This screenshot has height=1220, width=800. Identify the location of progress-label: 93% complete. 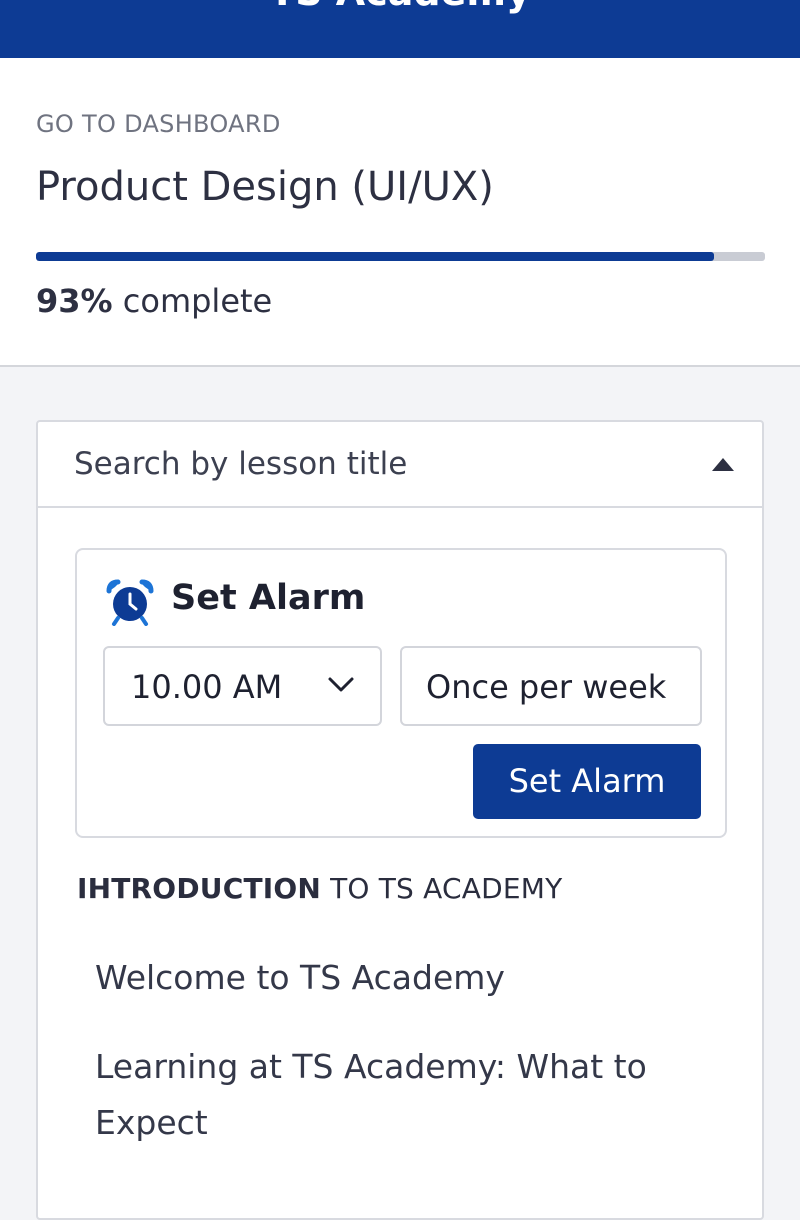
(154, 301).